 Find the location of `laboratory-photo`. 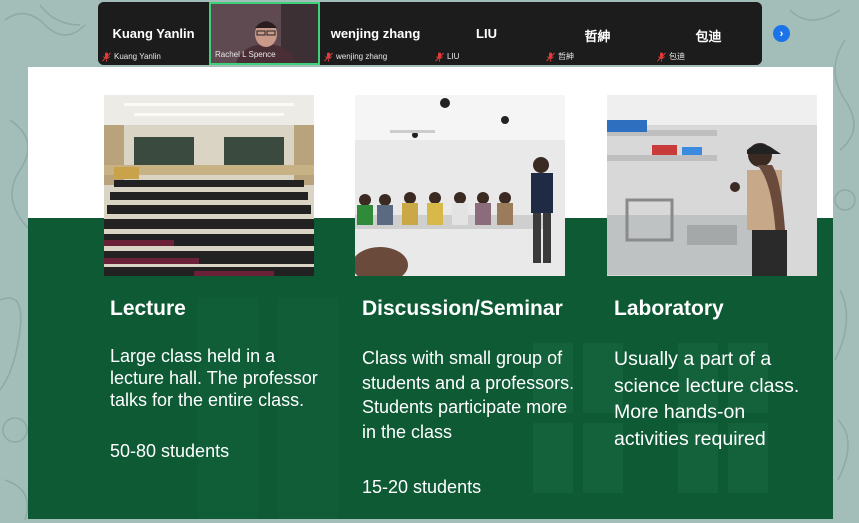

laboratory-photo is located at coordinates (712, 185).